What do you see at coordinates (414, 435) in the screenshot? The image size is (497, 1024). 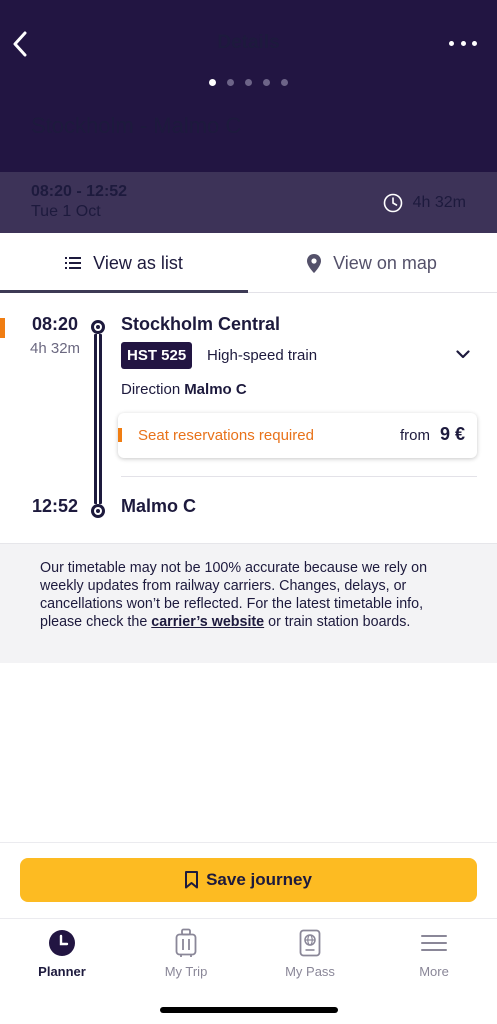 I see `price-from-label: from` at bounding box center [414, 435].